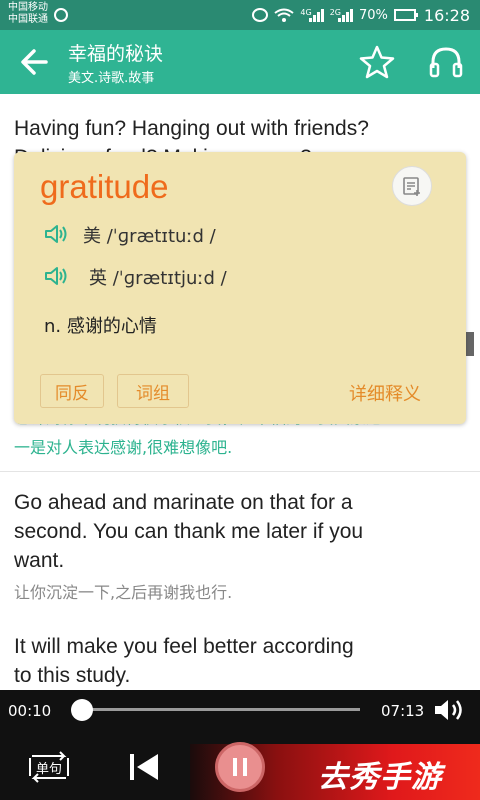 This screenshot has width=480, height=800. I want to click on app-header: 幸福的秘诀 美文.诗歌.故事, so click(240, 62).